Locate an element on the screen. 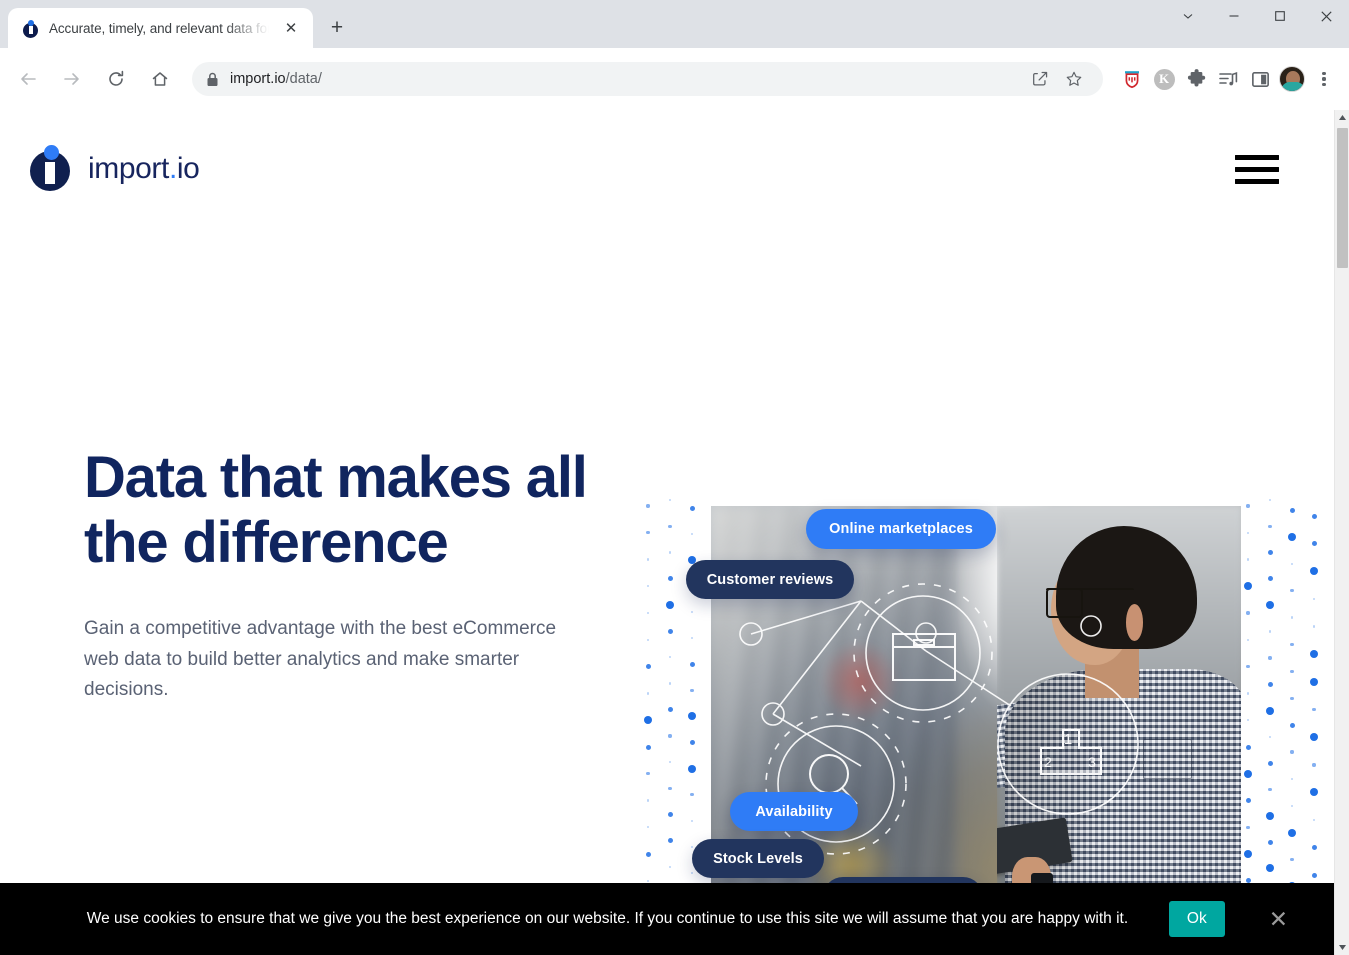 Image resolution: width=1349 pixels, height=955 pixels. person-photo is located at coordinates (1119, 710).